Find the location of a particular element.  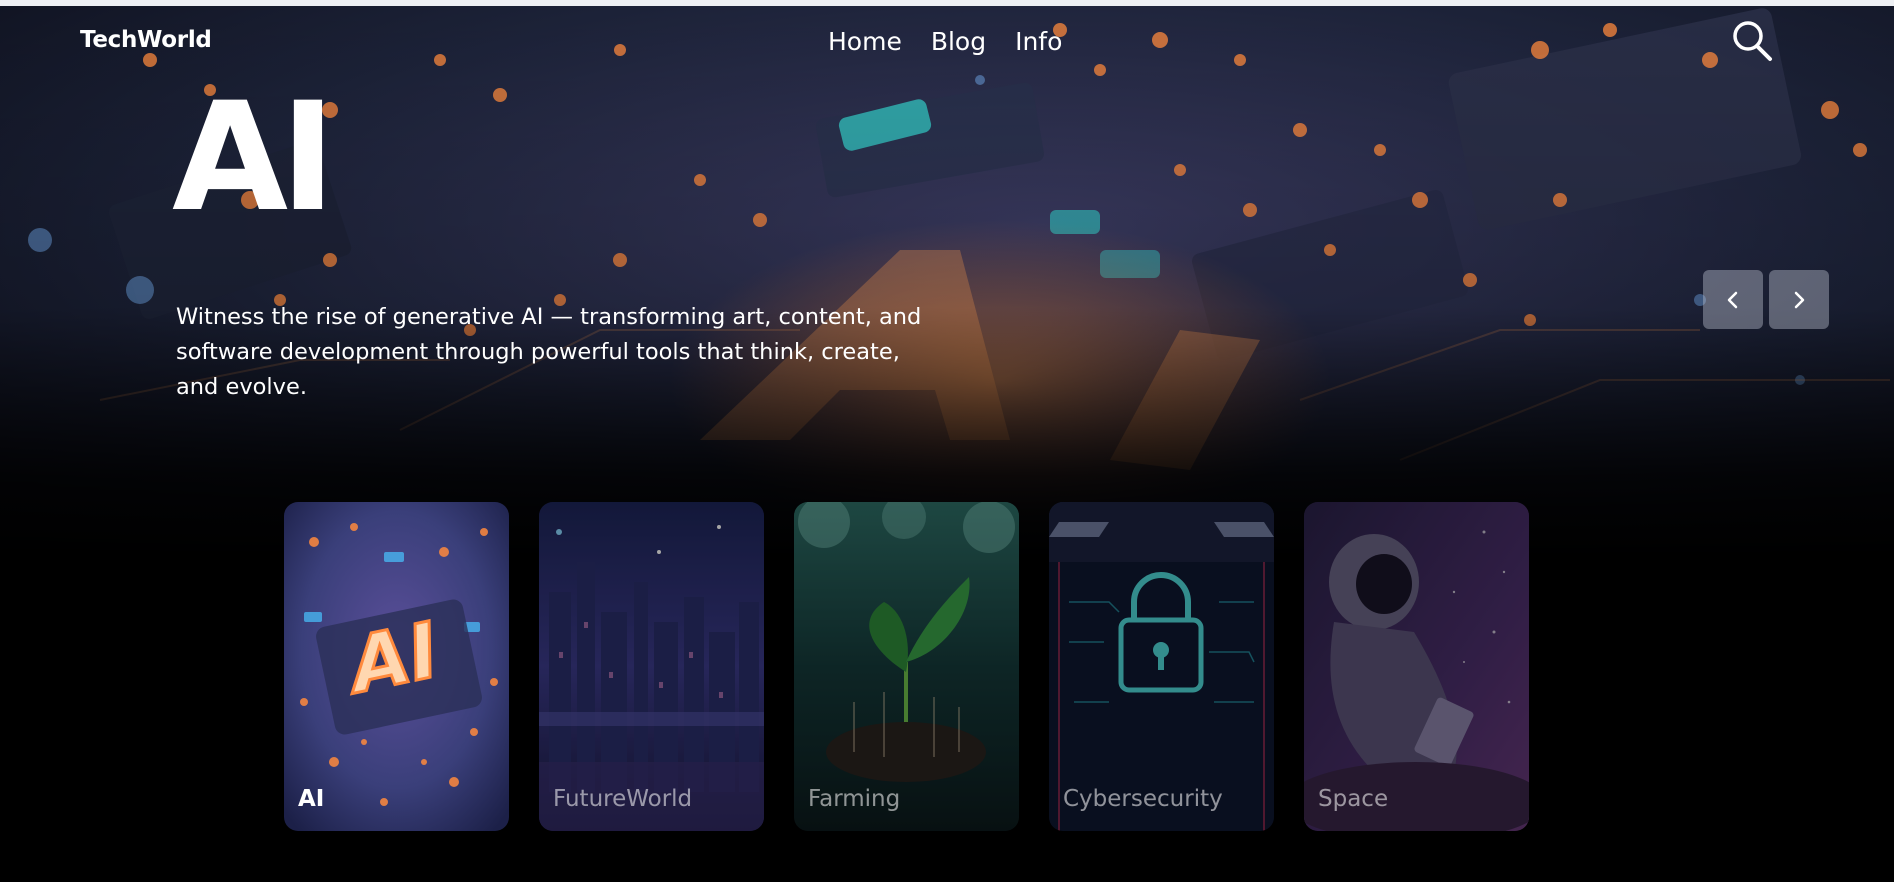

card-farming: Farming is located at coordinates (906, 666).